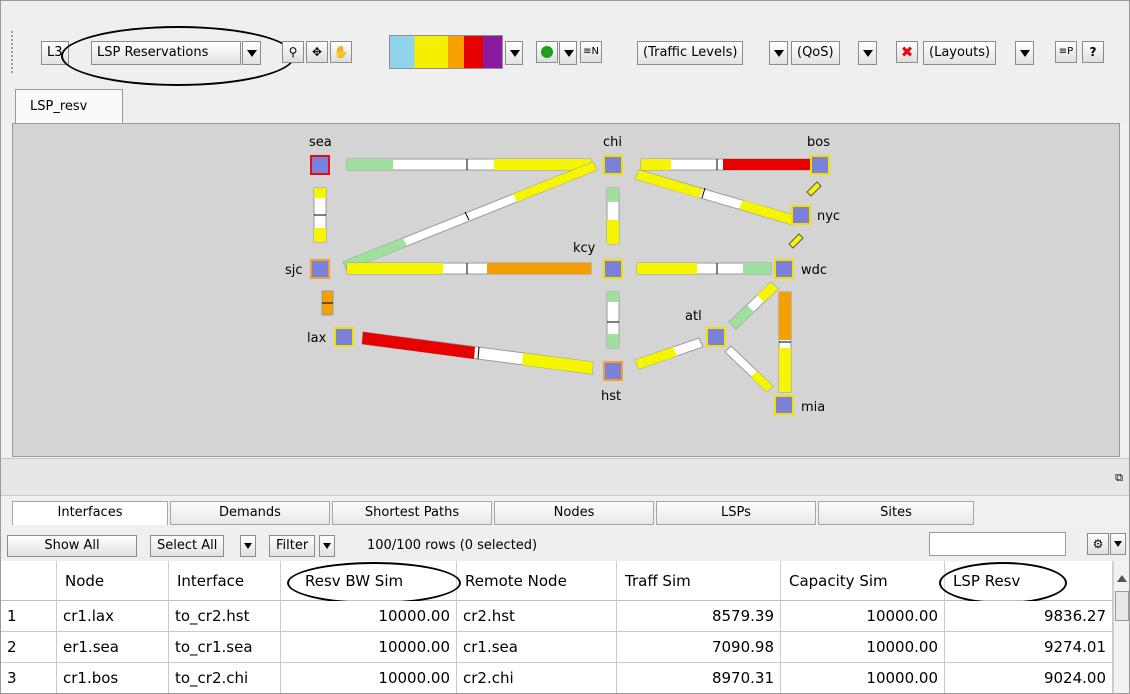 The width and height of the screenshot is (1130, 694). Describe the element at coordinates (13, 52) in the screenshot. I see `toolbar-grip` at that location.